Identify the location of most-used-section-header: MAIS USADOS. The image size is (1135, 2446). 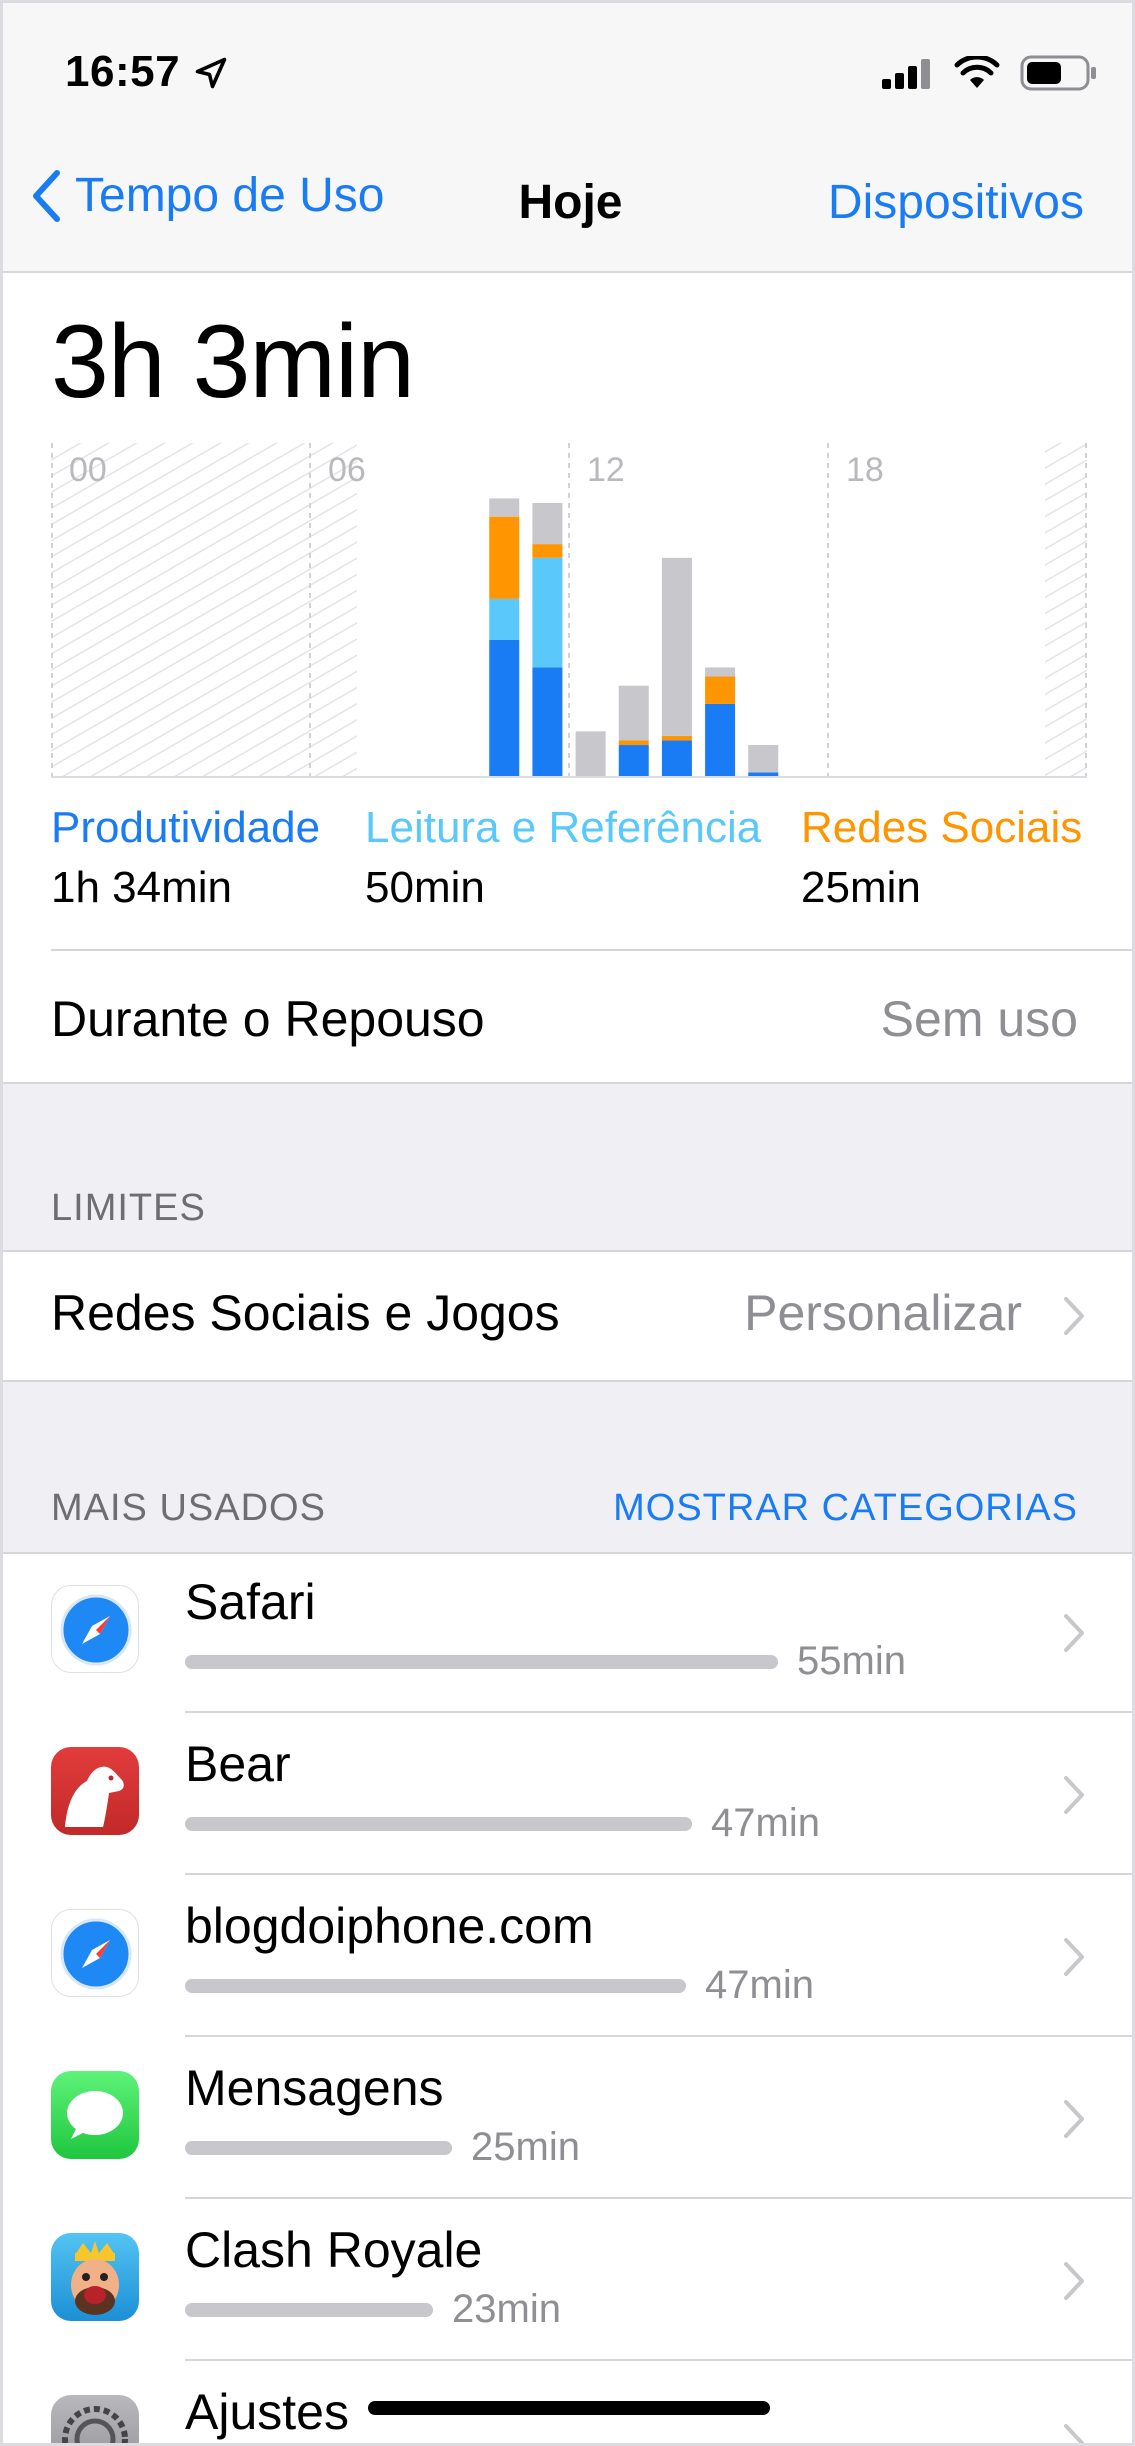
(188, 1508).